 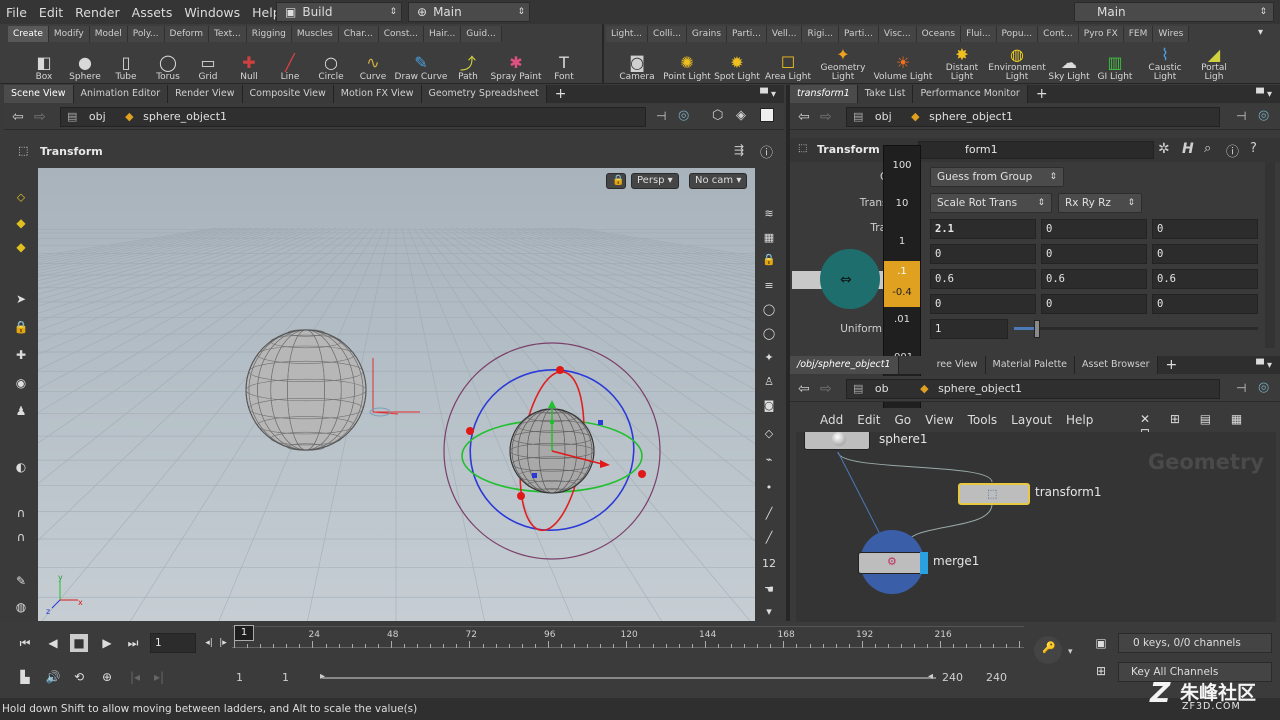 I want to click on current-frame-field: 1, so click(x=173, y=643).